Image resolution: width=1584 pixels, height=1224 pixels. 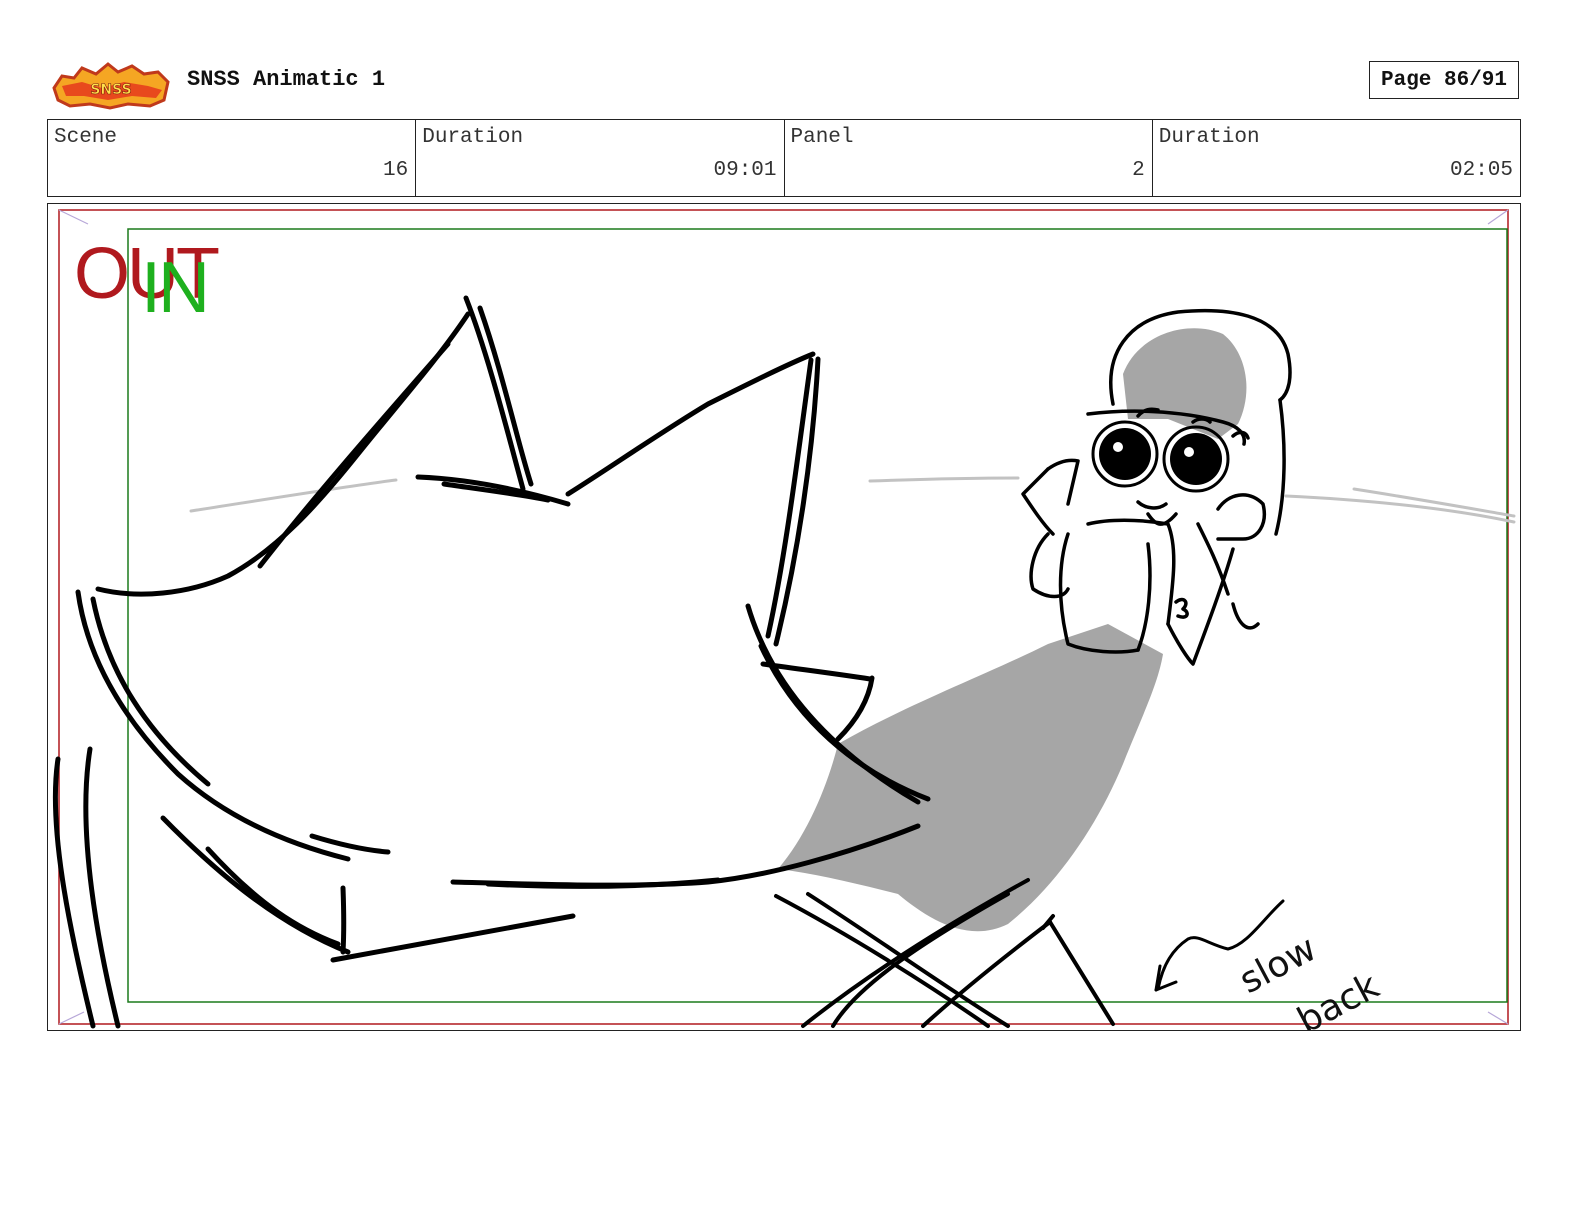 What do you see at coordinates (396, 170) in the screenshot?
I see `scene-value: 16` at bounding box center [396, 170].